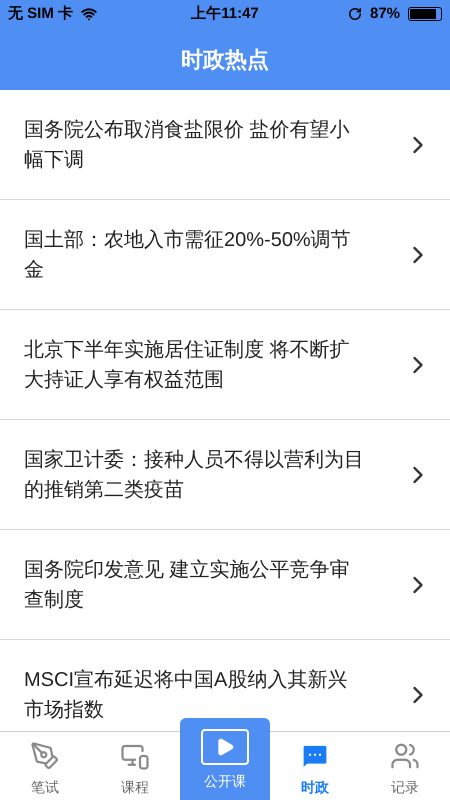 The image size is (450, 800). What do you see at coordinates (89, 14) in the screenshot?
I see `wifi-icon` at bounding box center [89, 14].